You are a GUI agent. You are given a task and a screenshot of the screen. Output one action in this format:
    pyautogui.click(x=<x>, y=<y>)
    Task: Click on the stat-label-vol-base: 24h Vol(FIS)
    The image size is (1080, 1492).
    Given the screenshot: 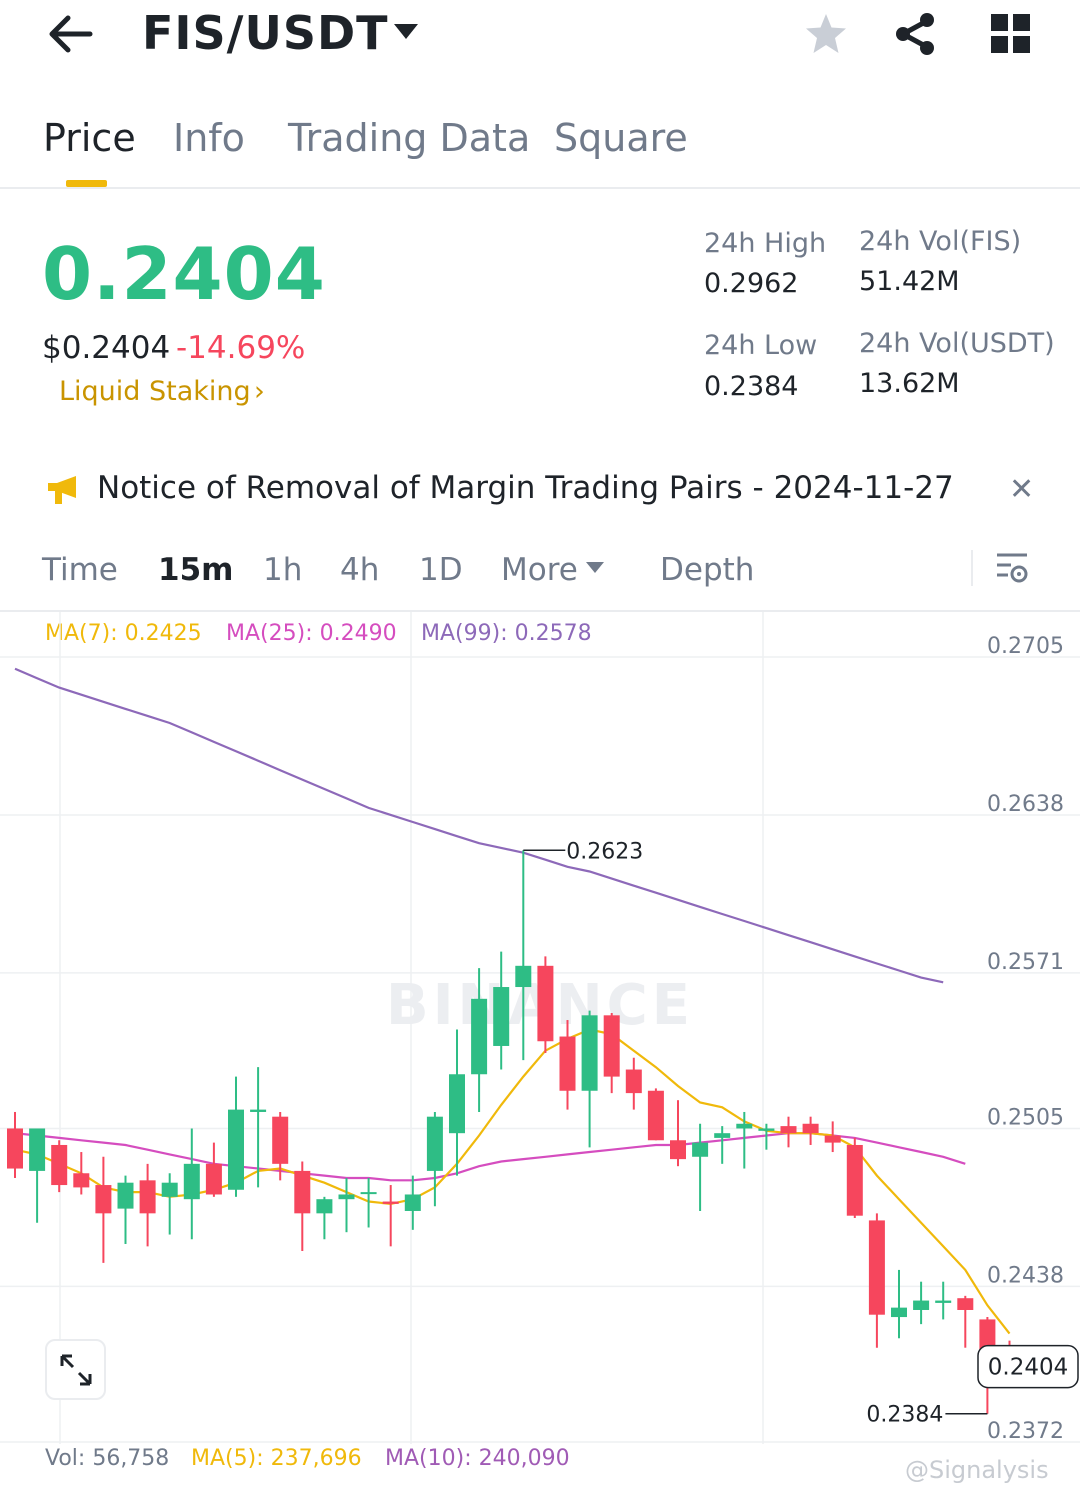 What is the action you would take?
    pyautogui.click(x=940, y=241)
    